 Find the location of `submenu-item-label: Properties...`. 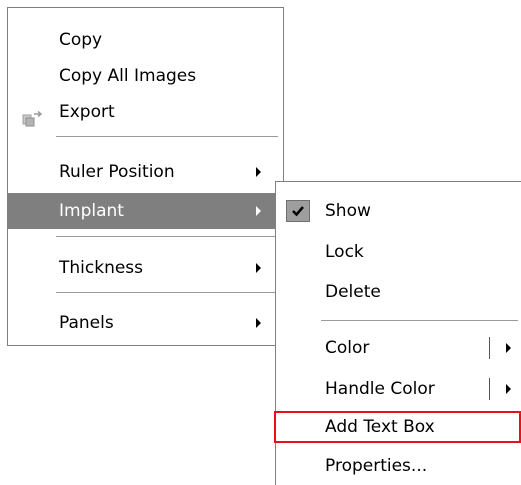

submenu-item-label: Properties... is located at coordinates (376, 466).